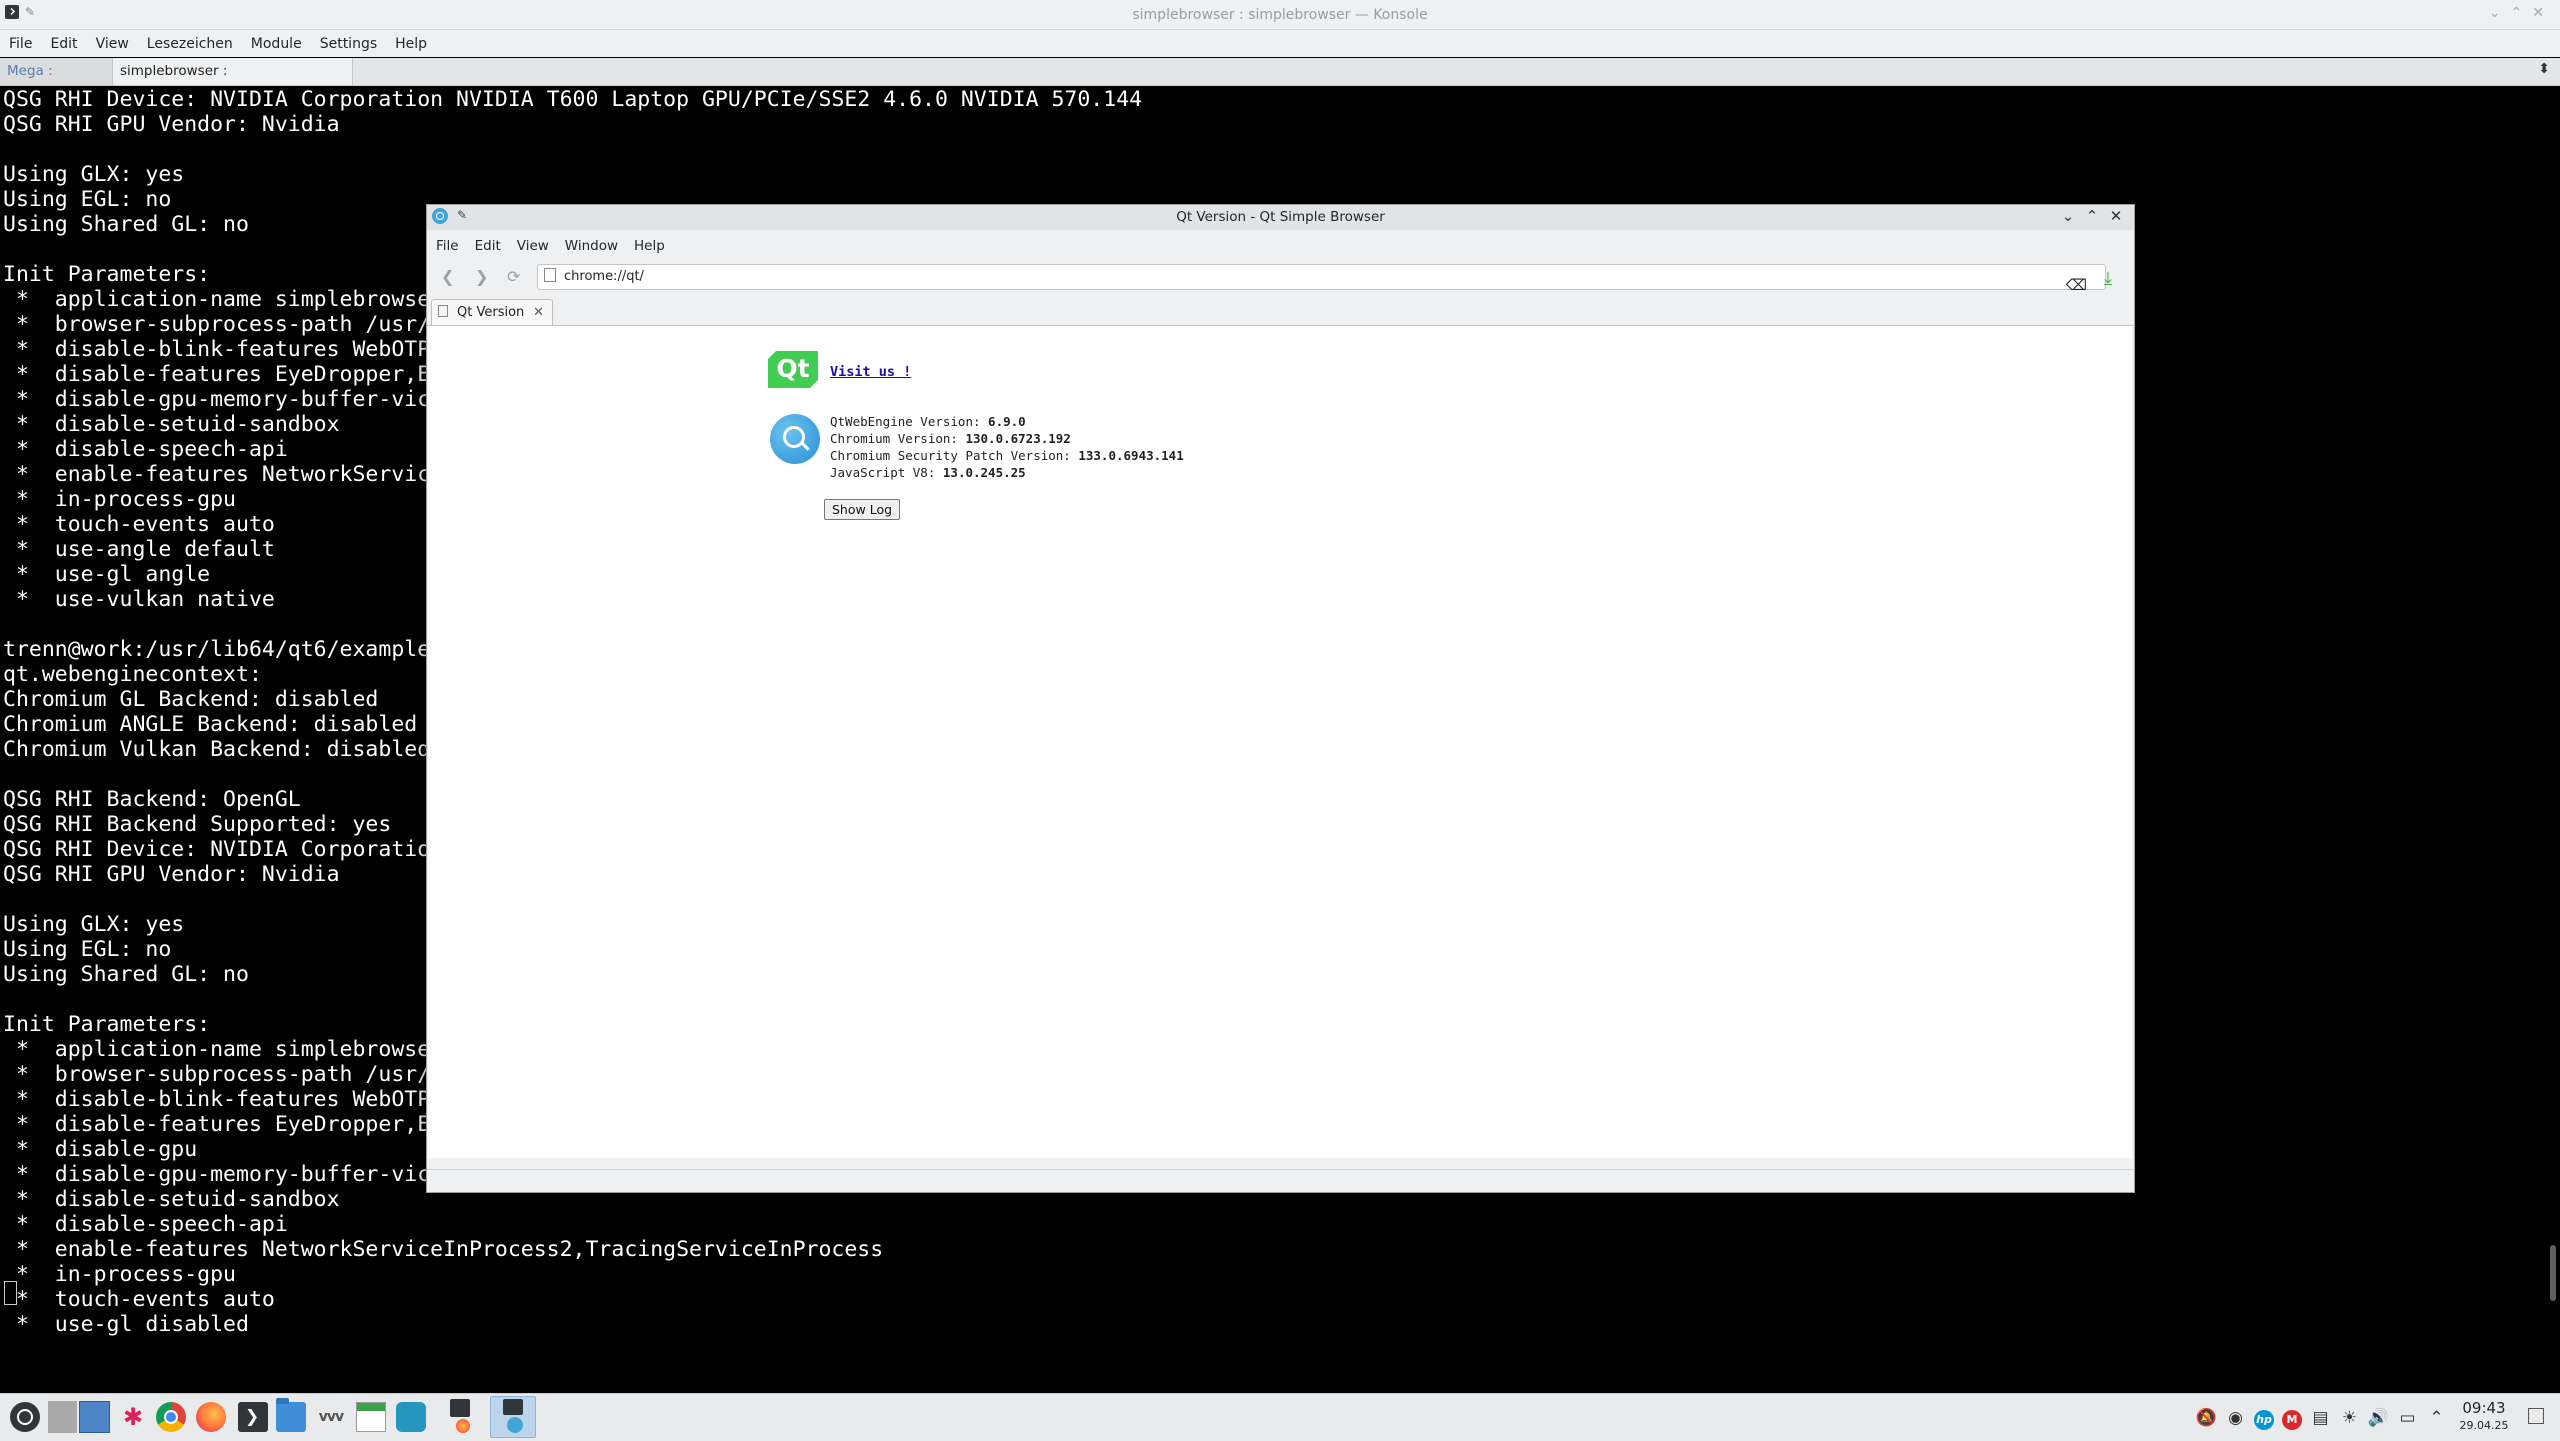 This screenshot has width=2560, height=1441. Describe the element at coordinates (411, 1417) in the screenshot. I see `kdeconnect-icon` at that location.